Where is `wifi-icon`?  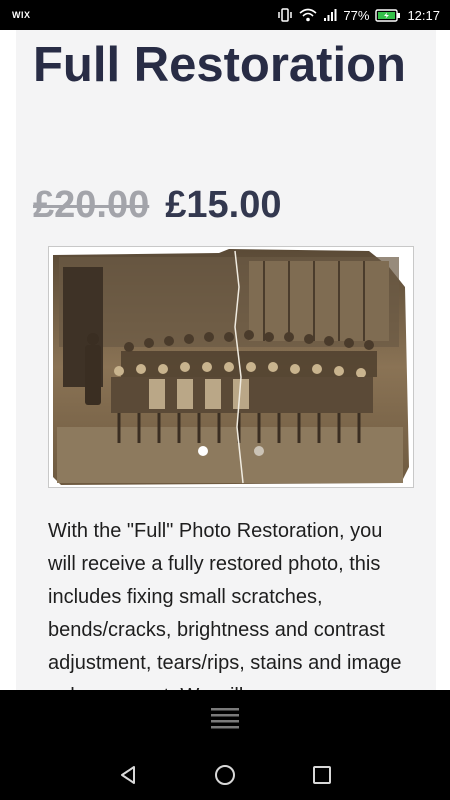 wifi-icon is located at coordinates (308, 15).